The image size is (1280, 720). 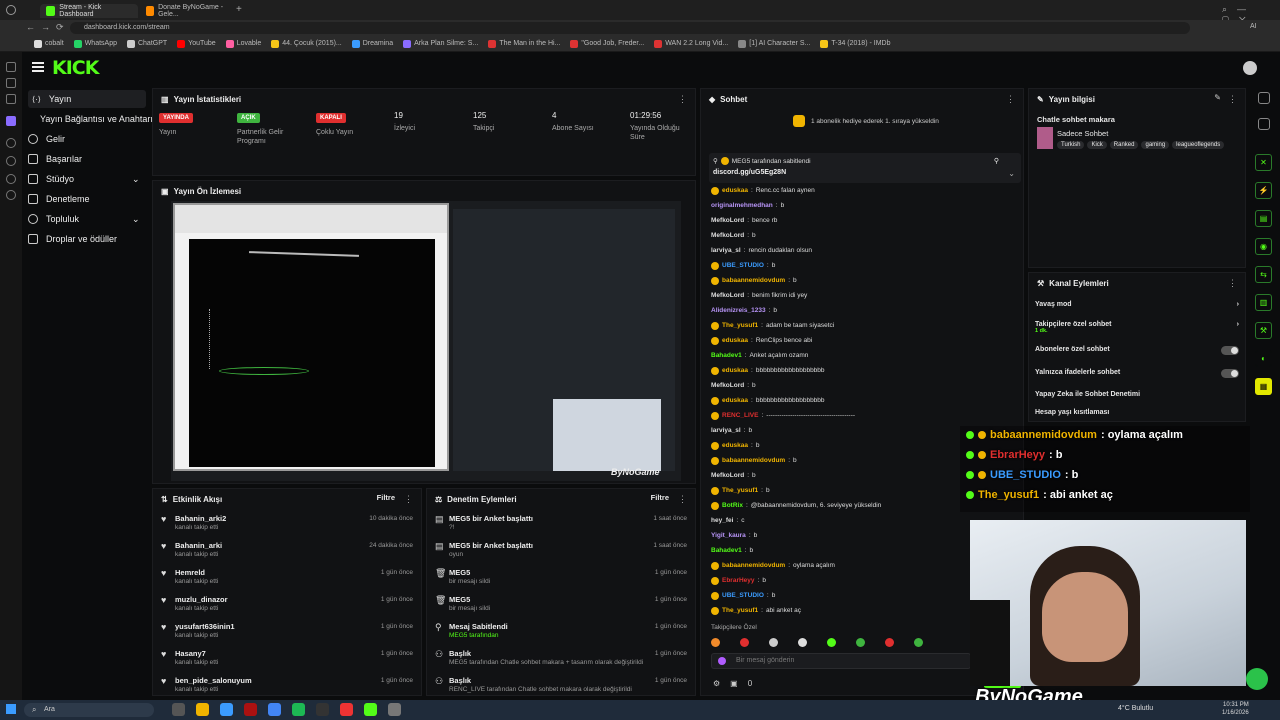 What do you see at coordinates (740, 415) in the screenshot?
I see `chat-username: RENC_LIVE` at bounding box center [740, 415].